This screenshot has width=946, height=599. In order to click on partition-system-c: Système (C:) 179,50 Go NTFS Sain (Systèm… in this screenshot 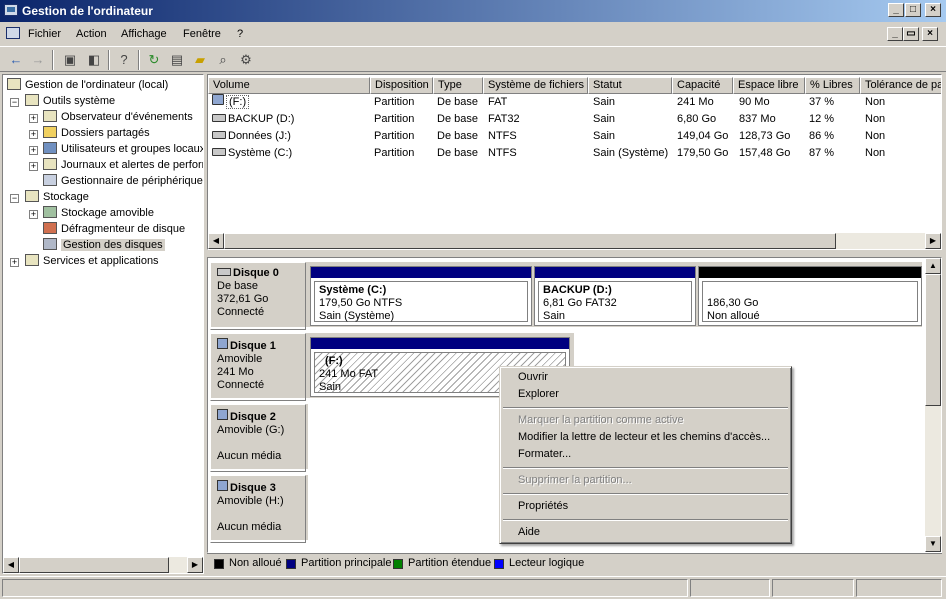, I will do `click(421, 296)`.